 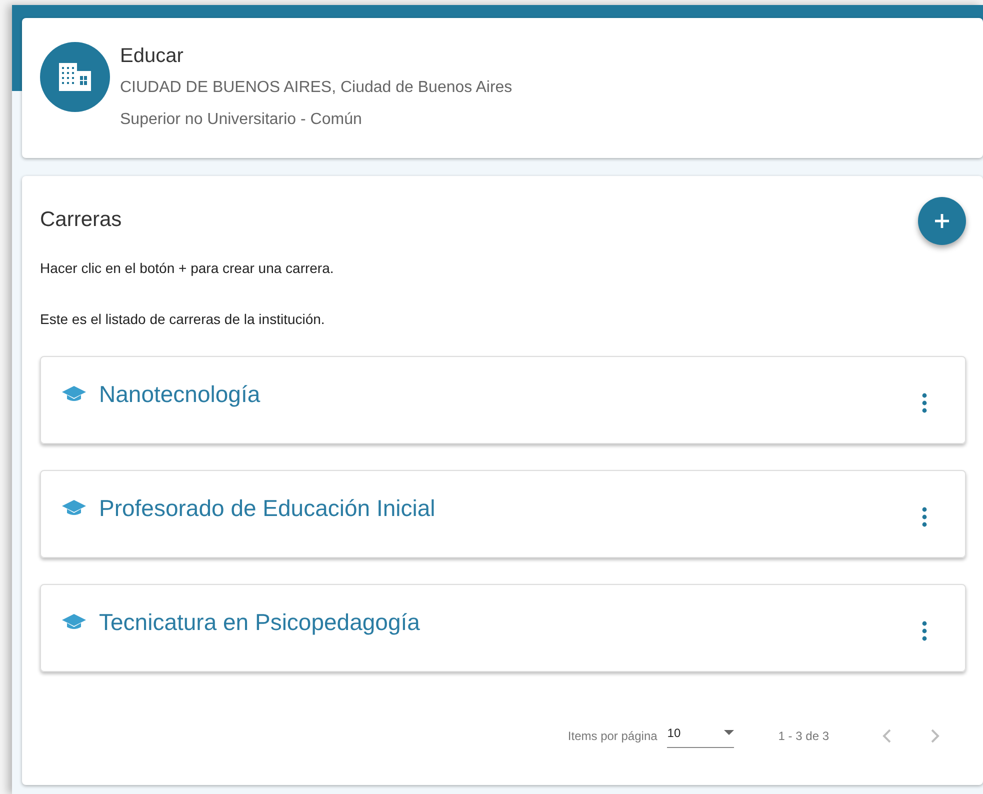 I want to click on hint-text: Hacer clic en el botón + para crear una carrera., so click(x=187, y=268).